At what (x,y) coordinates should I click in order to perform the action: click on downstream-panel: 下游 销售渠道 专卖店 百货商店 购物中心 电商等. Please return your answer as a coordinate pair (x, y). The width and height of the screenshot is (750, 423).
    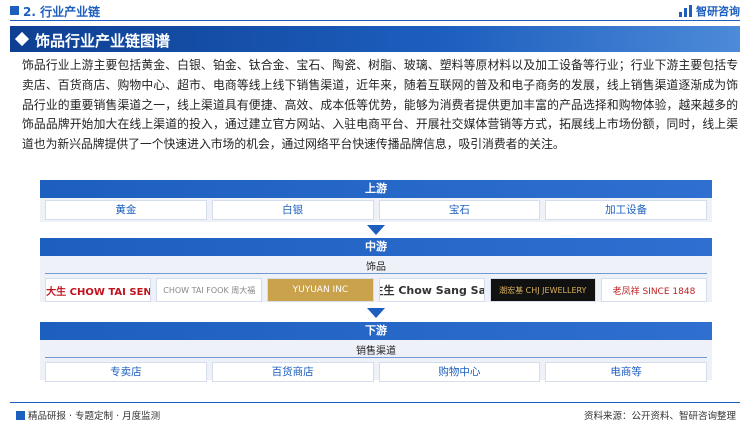
    Looking at the image, I should click on (376, 352).